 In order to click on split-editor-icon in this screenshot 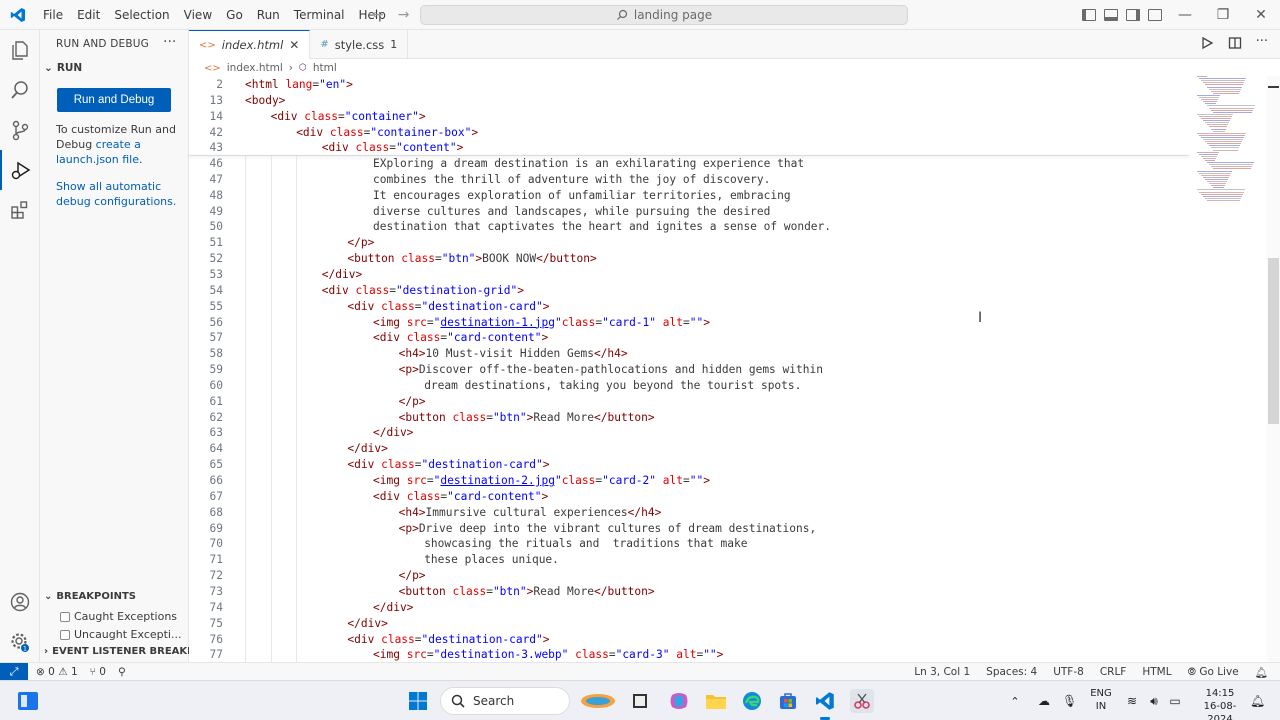, I will do `click(1235, 43)`.